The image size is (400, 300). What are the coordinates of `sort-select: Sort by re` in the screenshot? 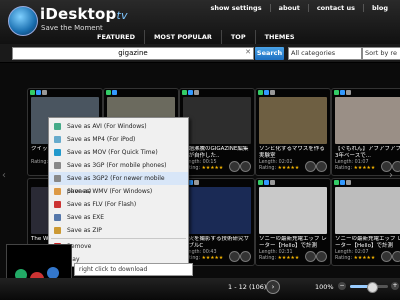 It's located at (381, 53).